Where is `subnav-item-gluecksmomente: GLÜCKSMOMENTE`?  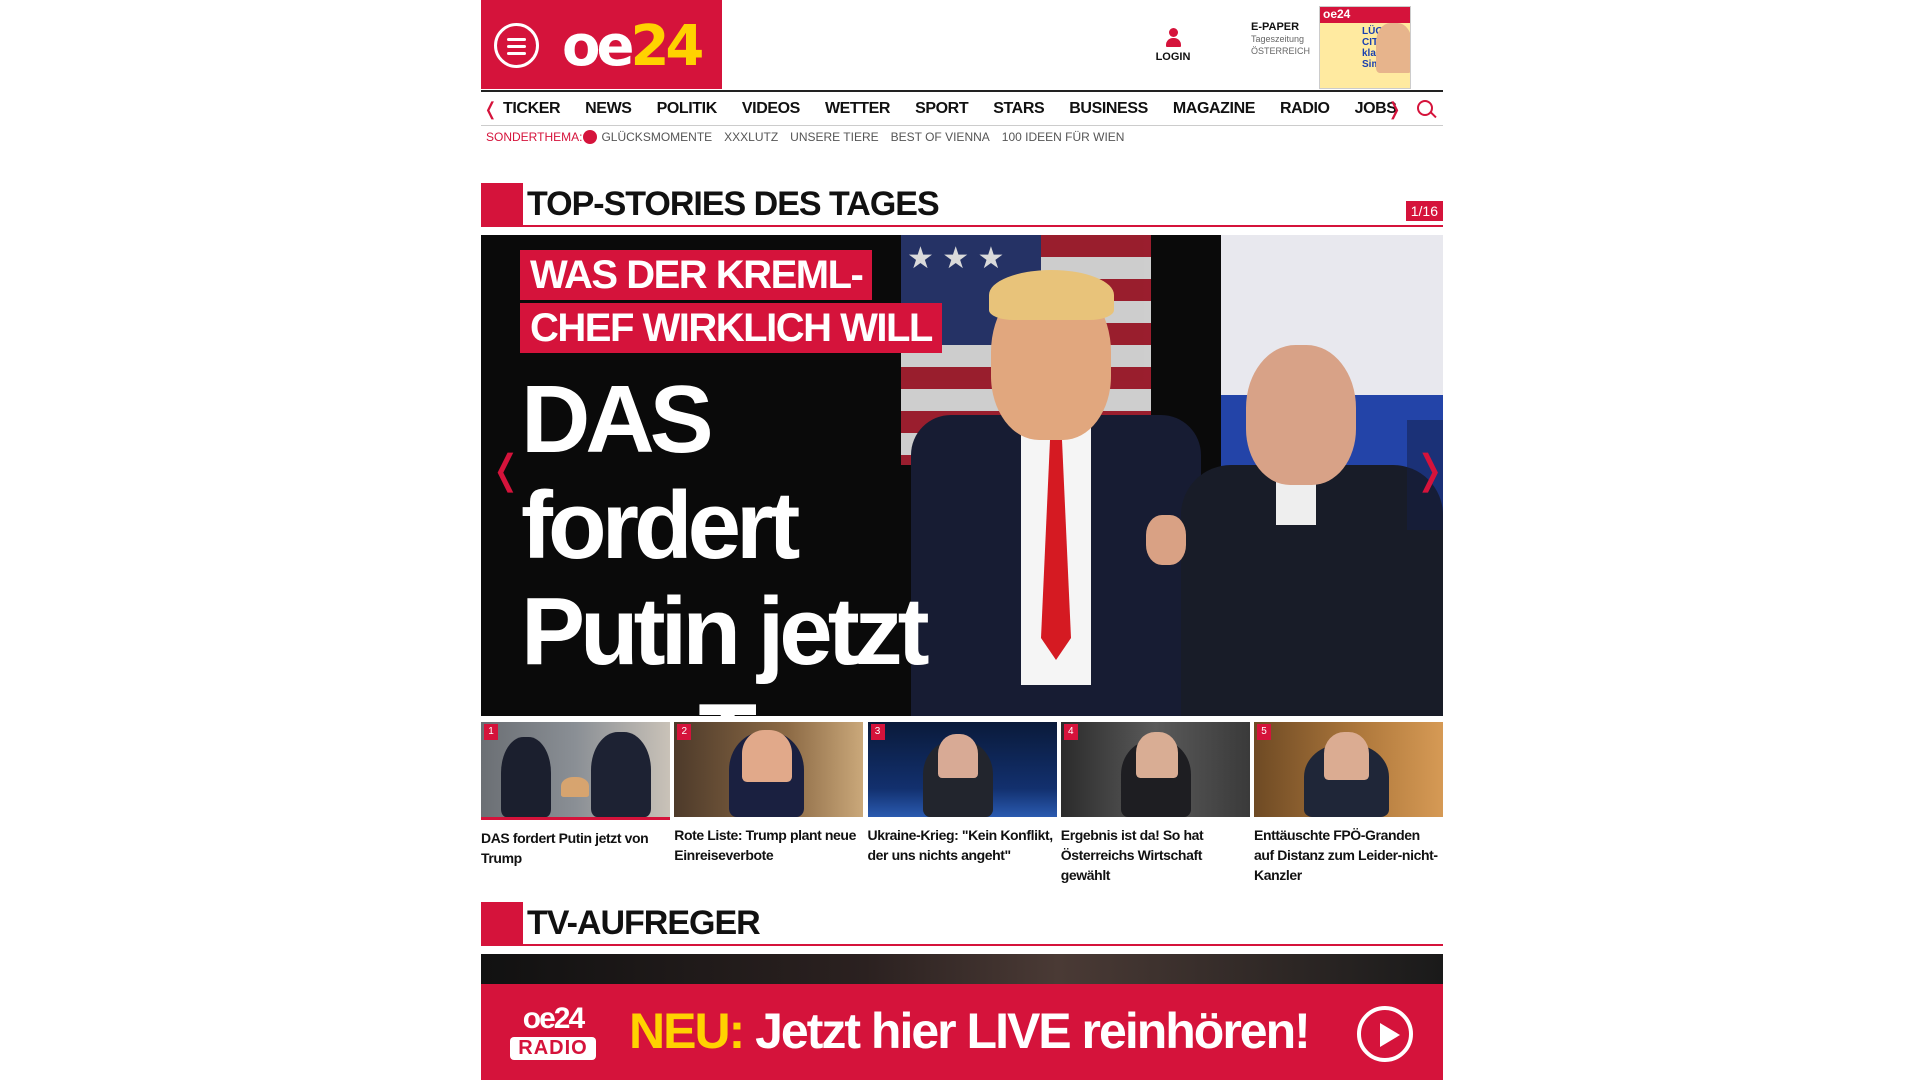 subnav-item-gluecksmomente: GLÜCKSMOMENTE is located at coordinates (656, 137).